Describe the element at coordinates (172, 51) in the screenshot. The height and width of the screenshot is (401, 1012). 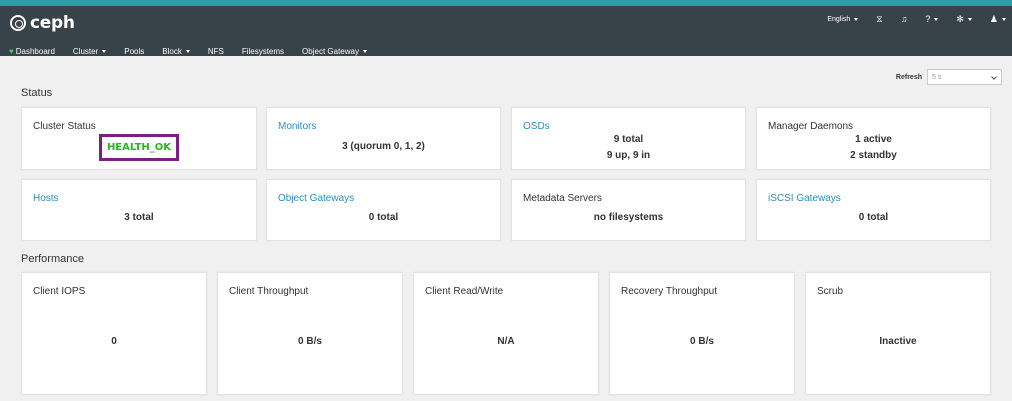
I see `nav-block-label: Block` at that location.